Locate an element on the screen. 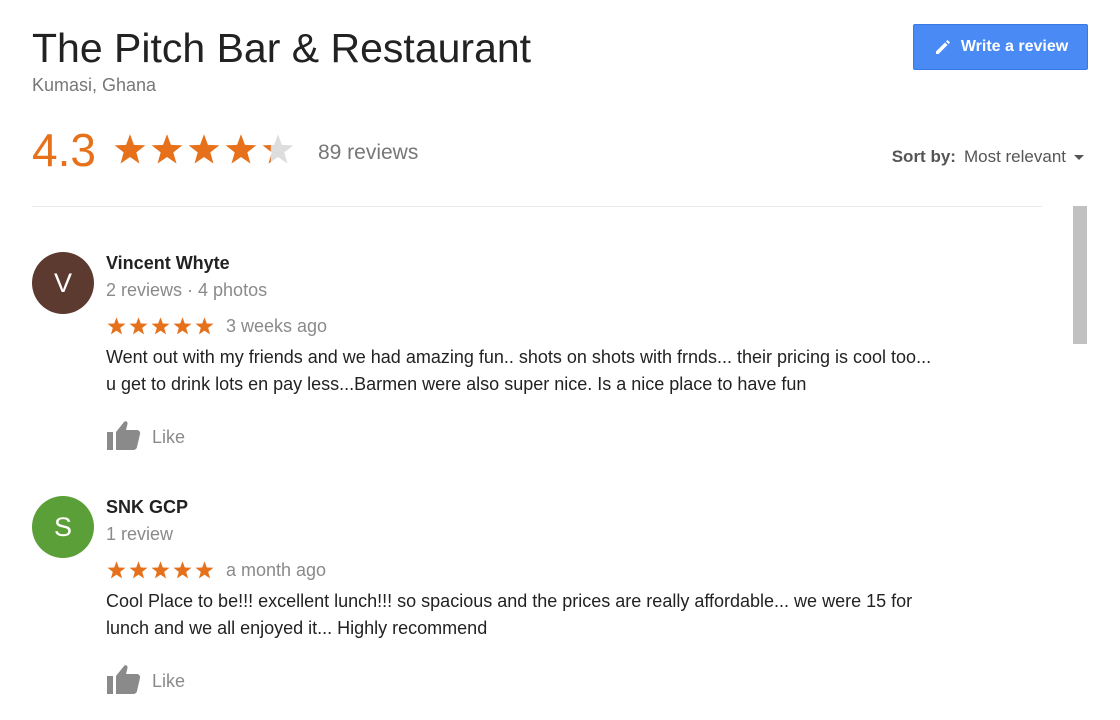 The height and width of the screenshot is (720, 1120). rating-stars is located at coordinates (204, 150).